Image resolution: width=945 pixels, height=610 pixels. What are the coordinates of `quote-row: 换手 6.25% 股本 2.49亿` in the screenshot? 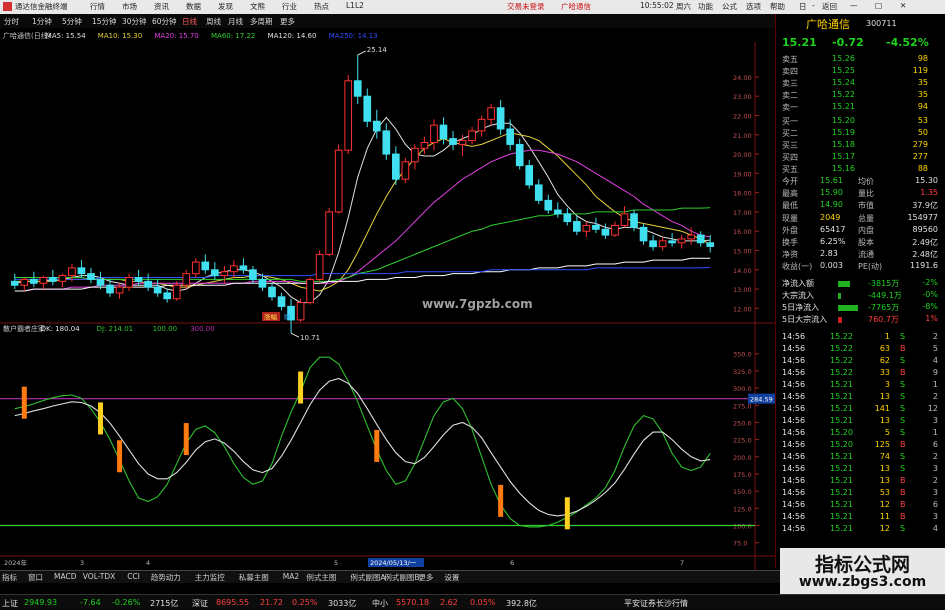 It's located at (860, 243).